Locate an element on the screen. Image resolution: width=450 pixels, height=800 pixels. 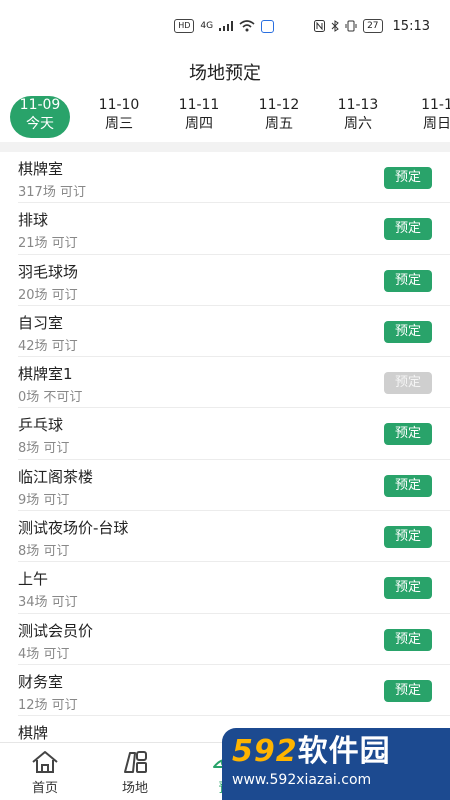
venue-name: 棋牌室1 is located at coordinates (45, 374).